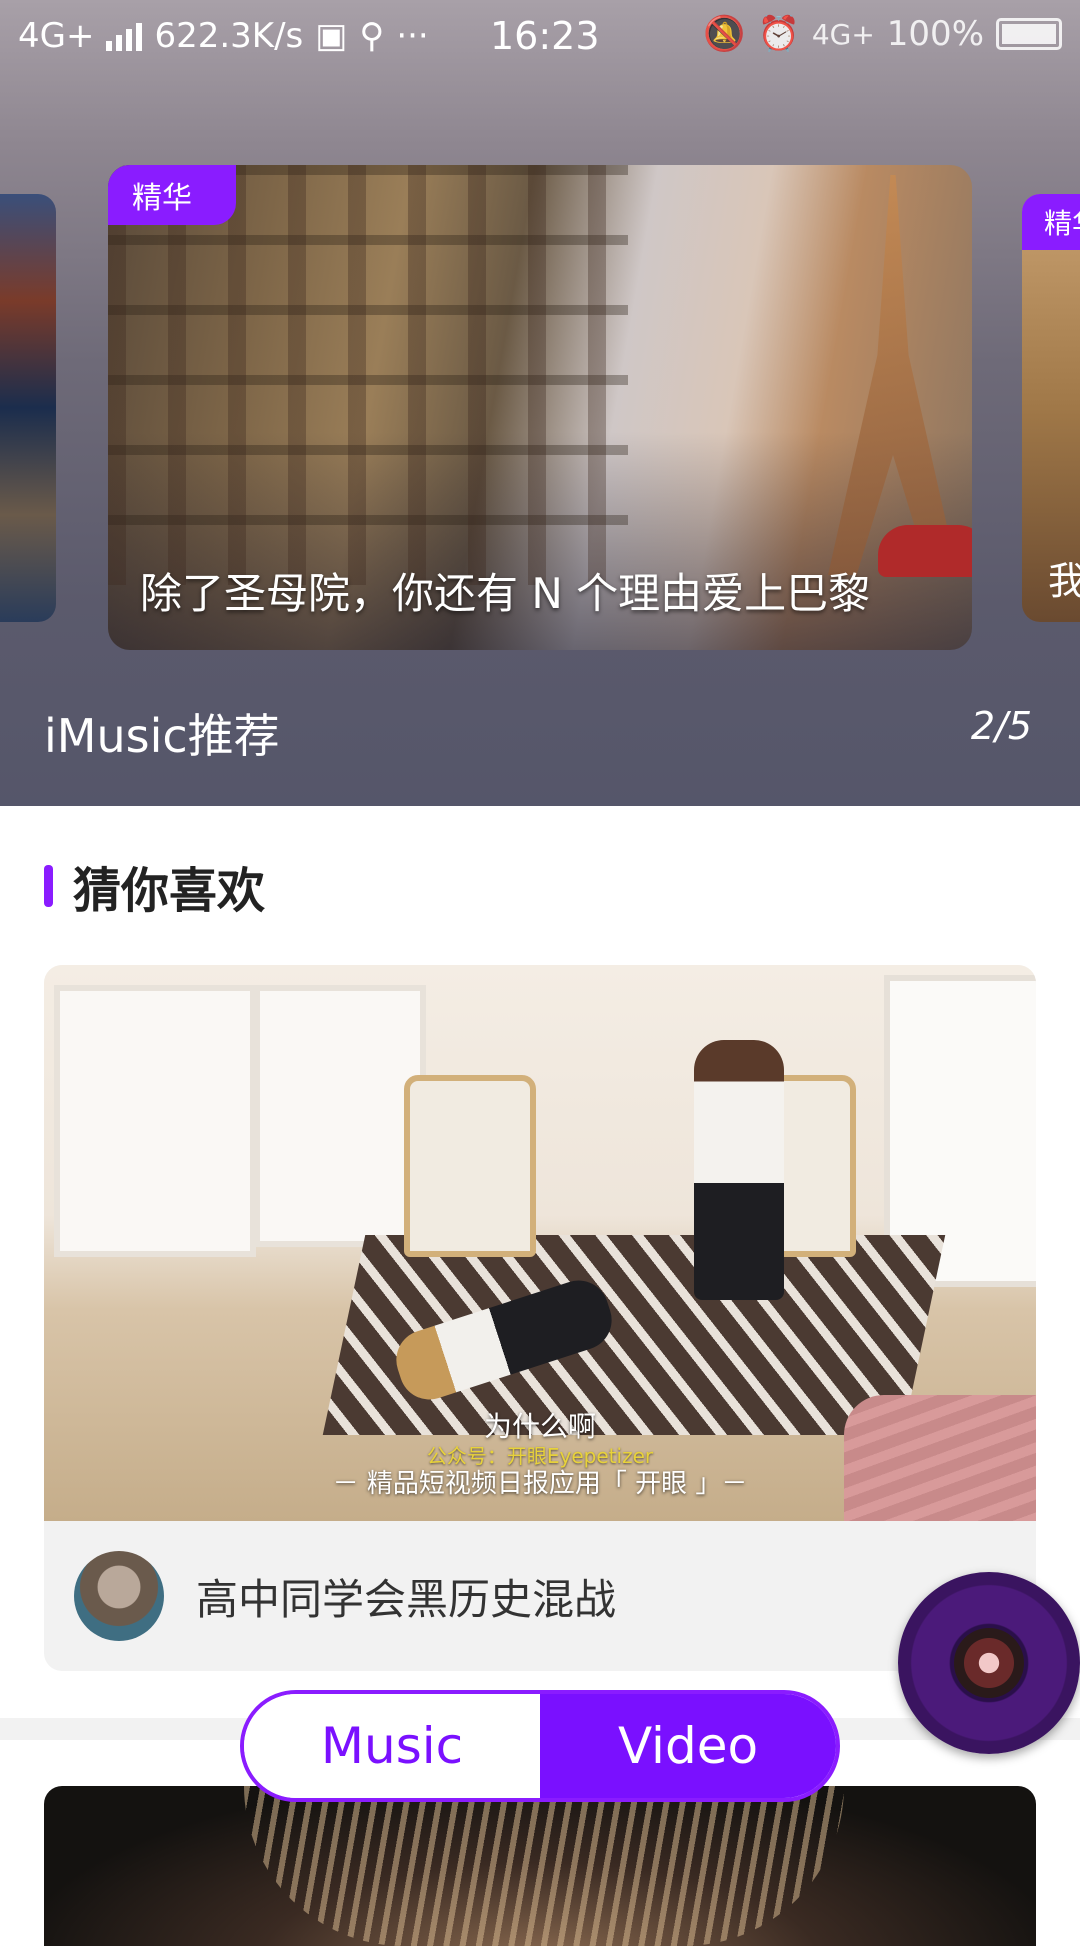  I want to click on banner-caption: 除了圣母院，你还有 N 个理由爱上巴黎, so click(505, 593).